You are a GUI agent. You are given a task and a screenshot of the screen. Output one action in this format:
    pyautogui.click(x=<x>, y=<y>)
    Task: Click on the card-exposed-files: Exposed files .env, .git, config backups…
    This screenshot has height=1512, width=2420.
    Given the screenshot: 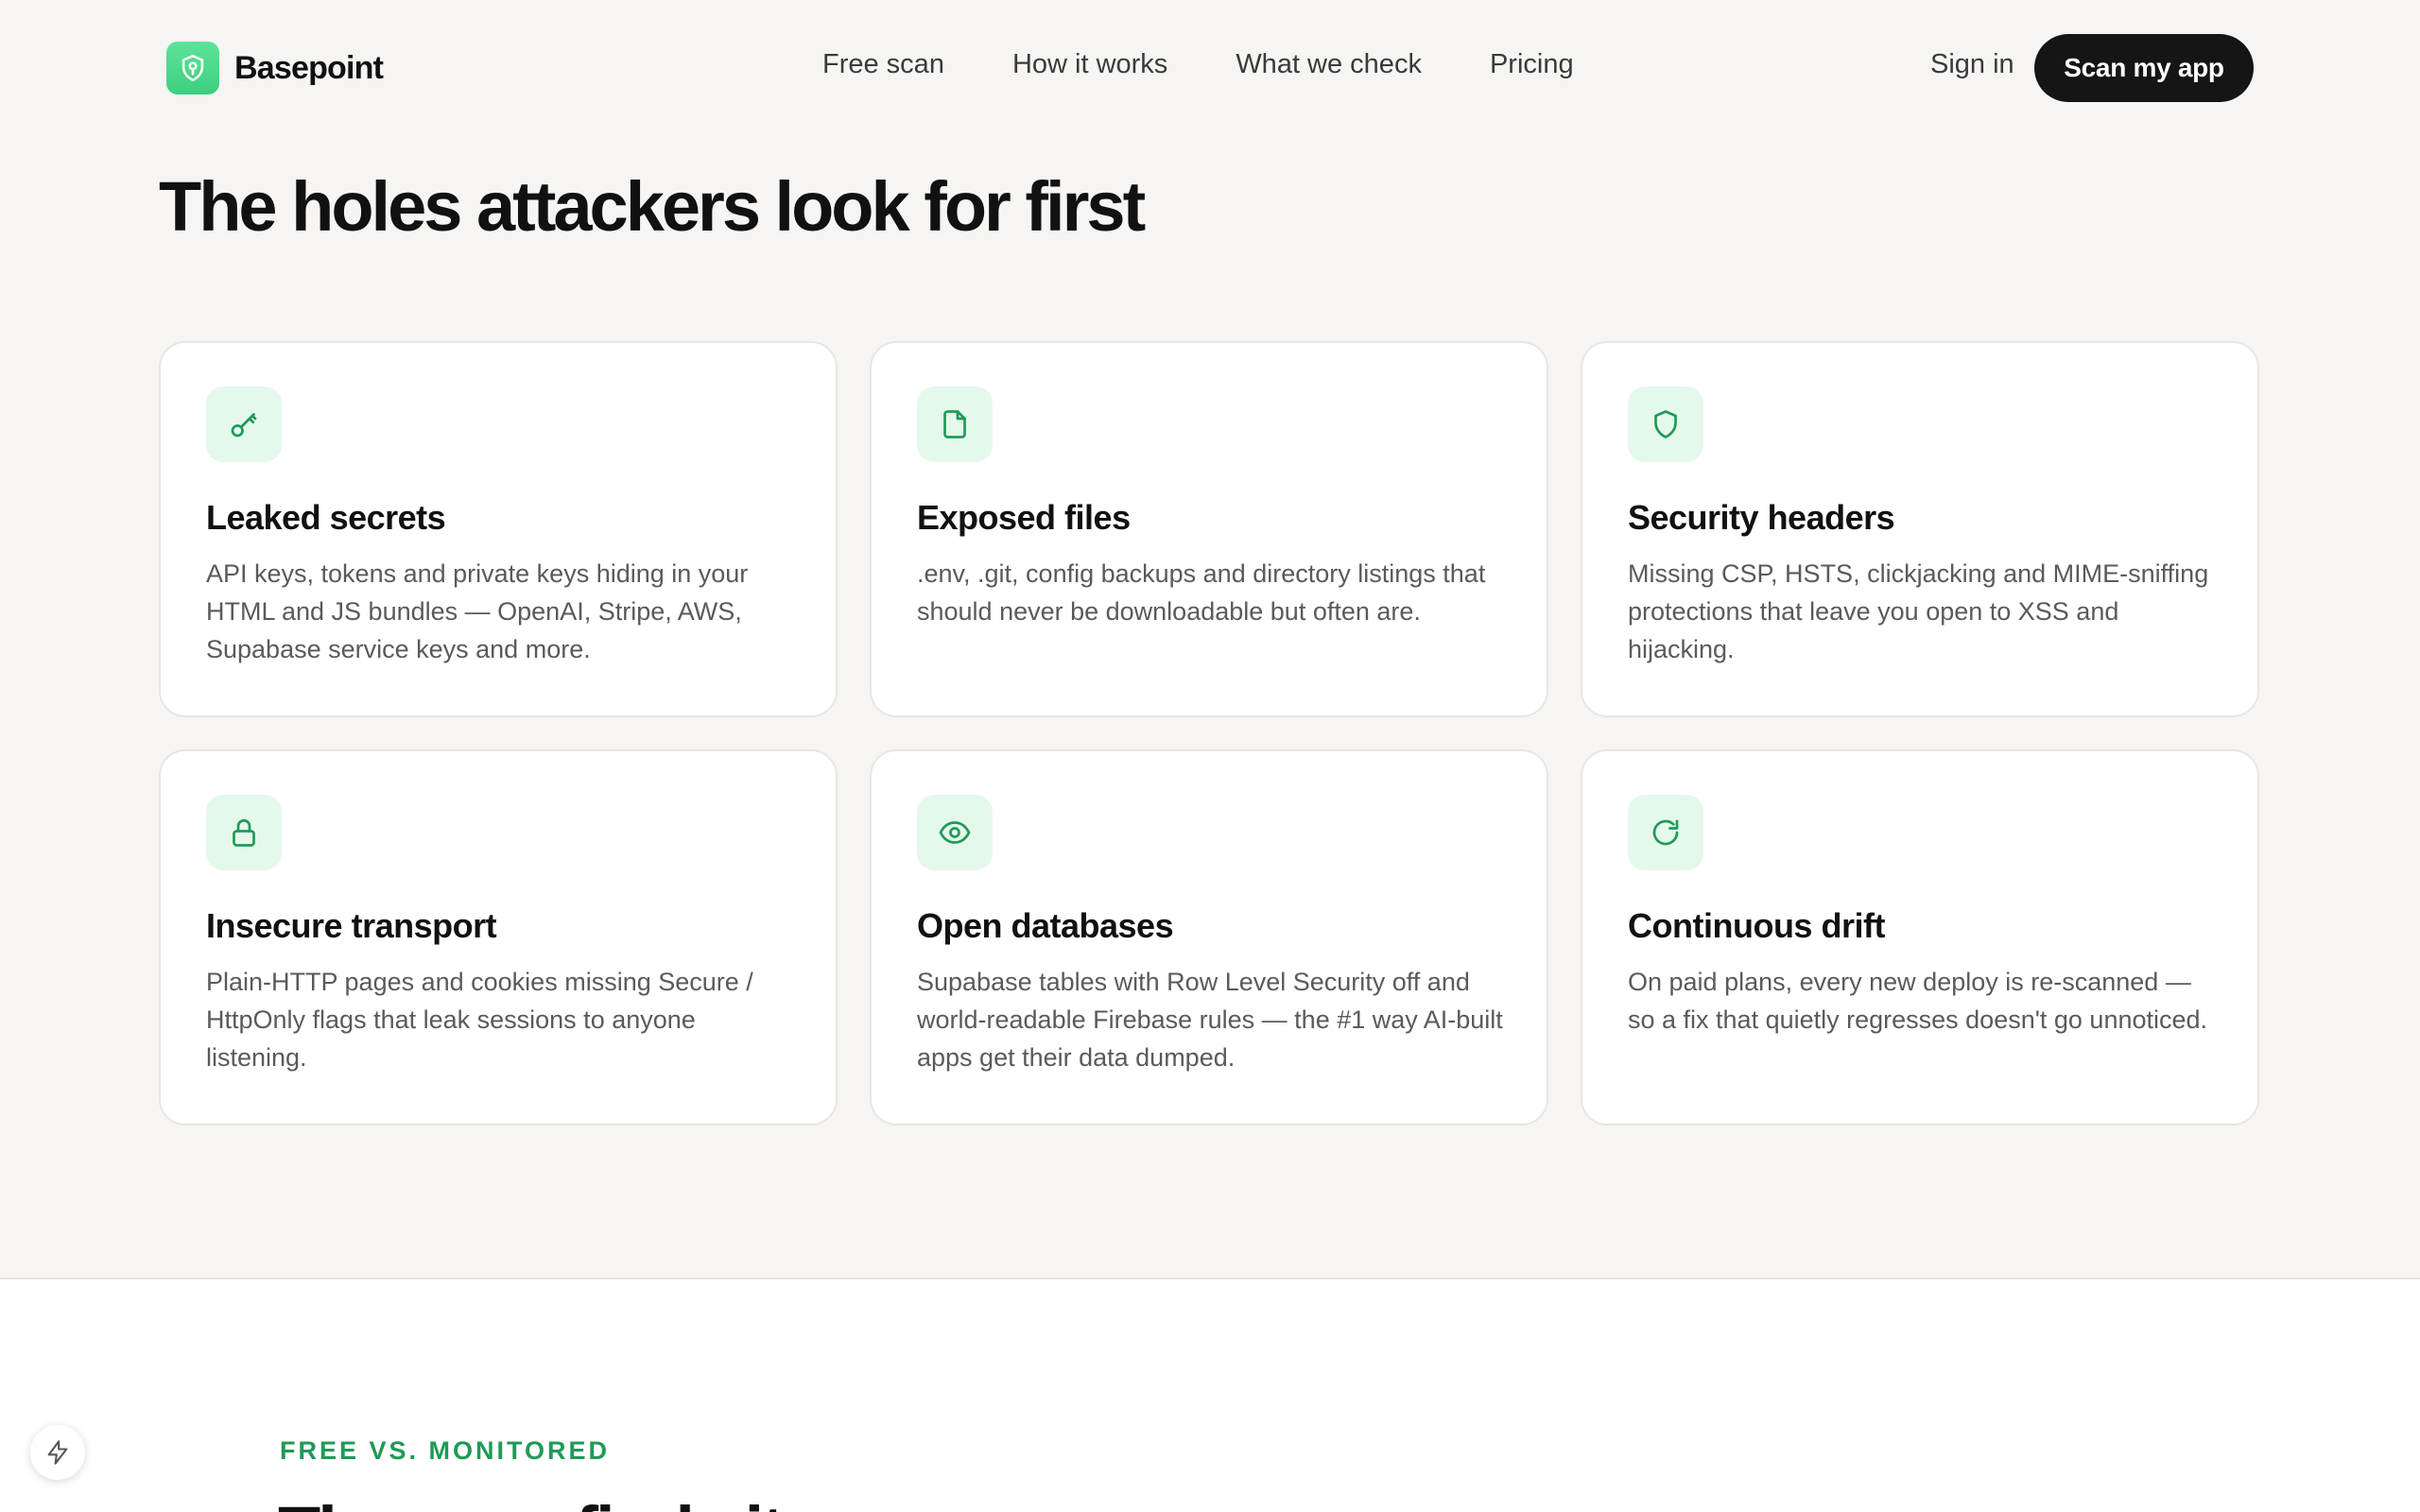 What is the action you would take?
    pyautogui.click(x=1209, y=529)
    